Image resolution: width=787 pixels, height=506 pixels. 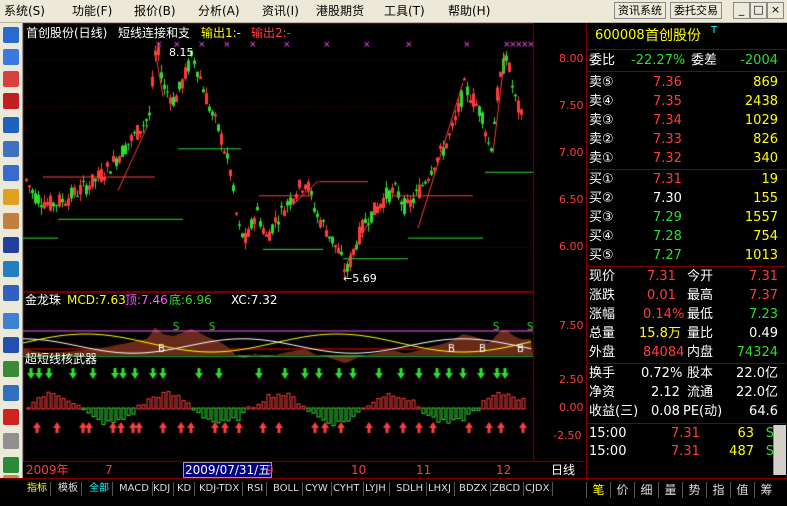 What do you see at coordinates (686, 199) in the screenshot?
I see `buy2-row: 买② 7.30 155` at bounding box center [686, 199].